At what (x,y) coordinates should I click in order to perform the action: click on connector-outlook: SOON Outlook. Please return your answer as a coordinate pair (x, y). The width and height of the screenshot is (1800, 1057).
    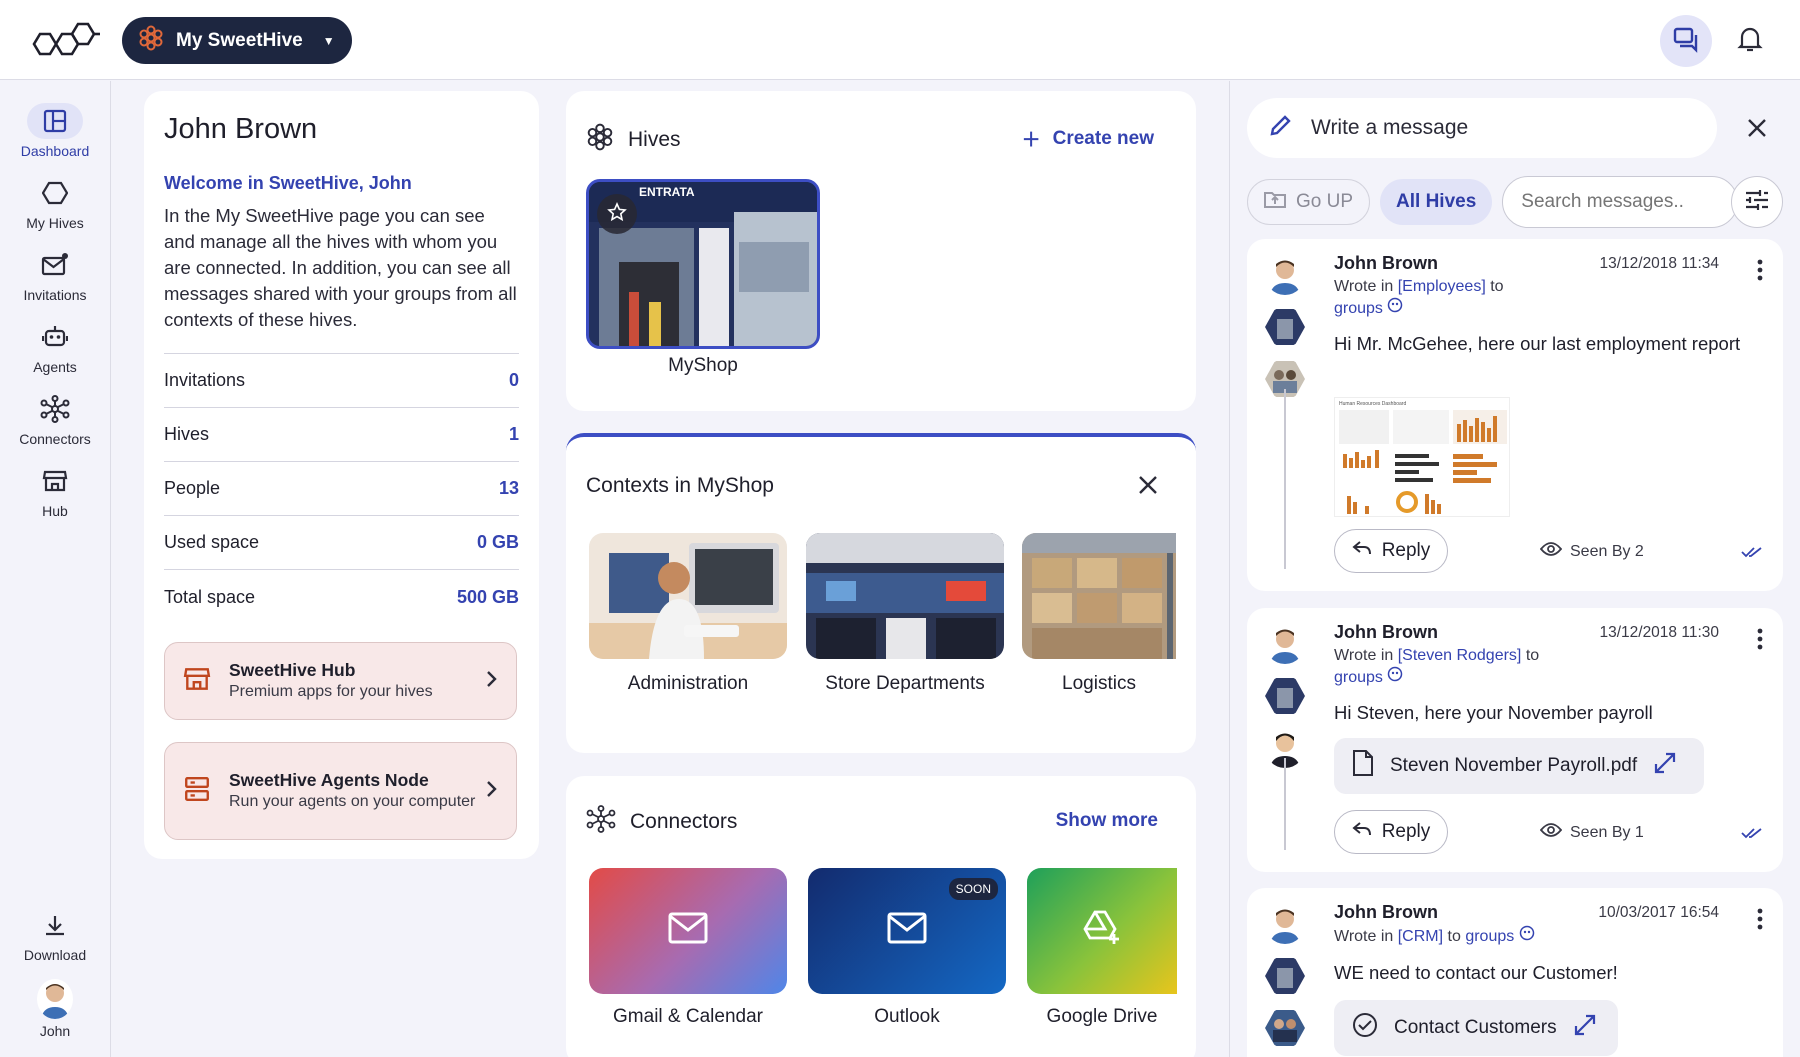
    Looking at the image, I should click on (907, 948).